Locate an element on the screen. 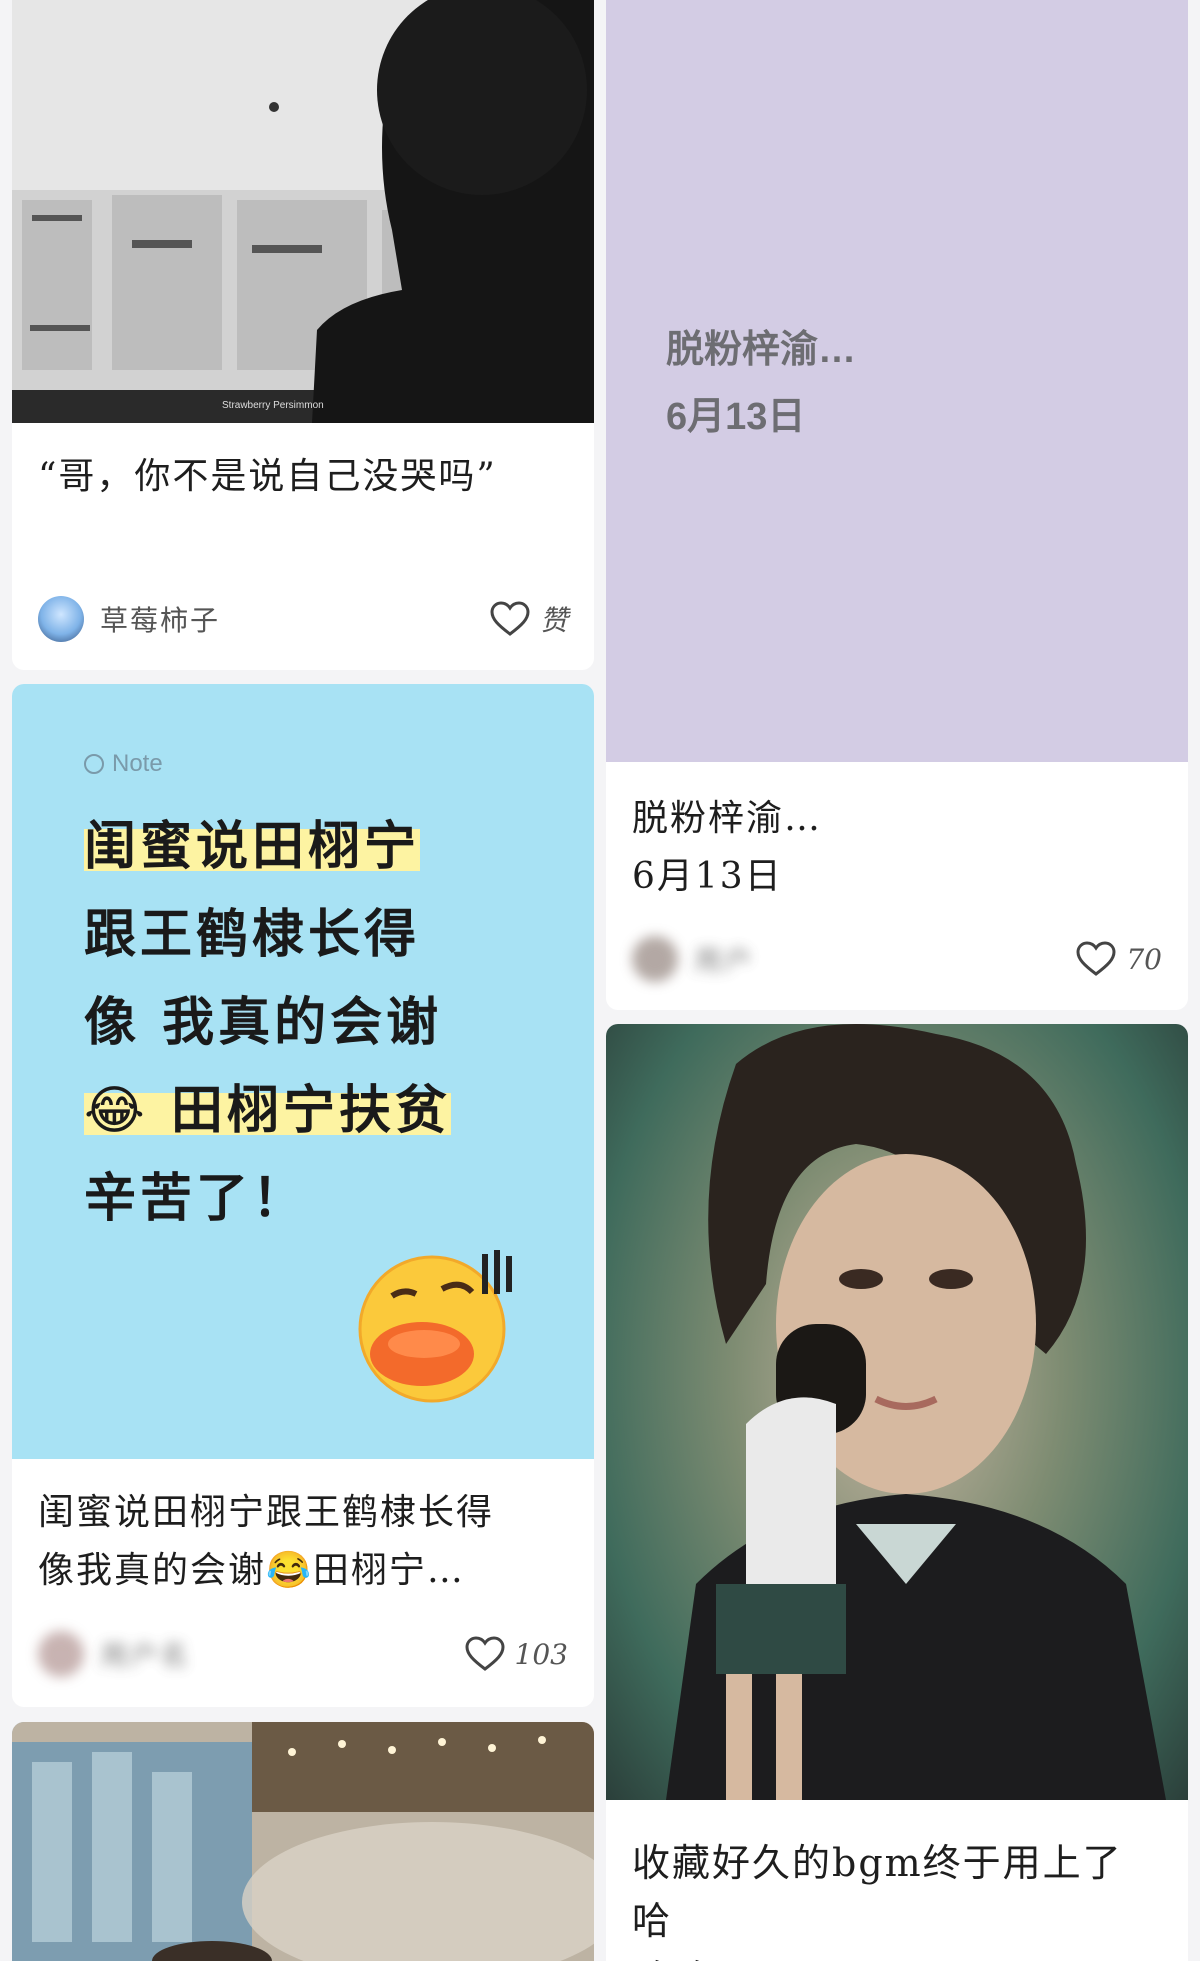 Image resolution: width=1200 pixels, height=1961 pixels. note-circle-icon is located at coordinates (94, 764).